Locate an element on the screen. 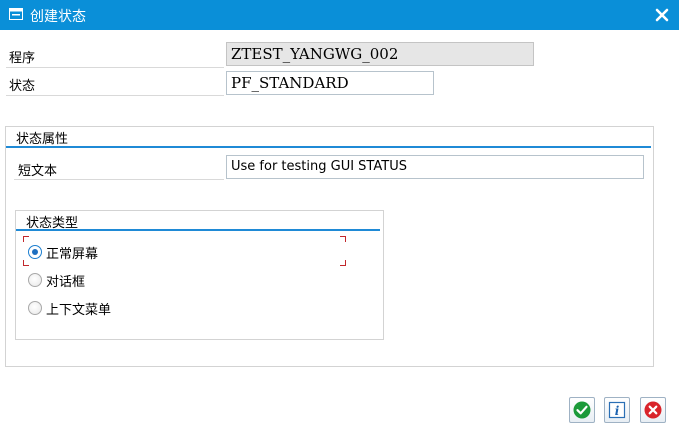 This screenshot has height=431, width=679. cancel-button is located at coordinates (653, 410).